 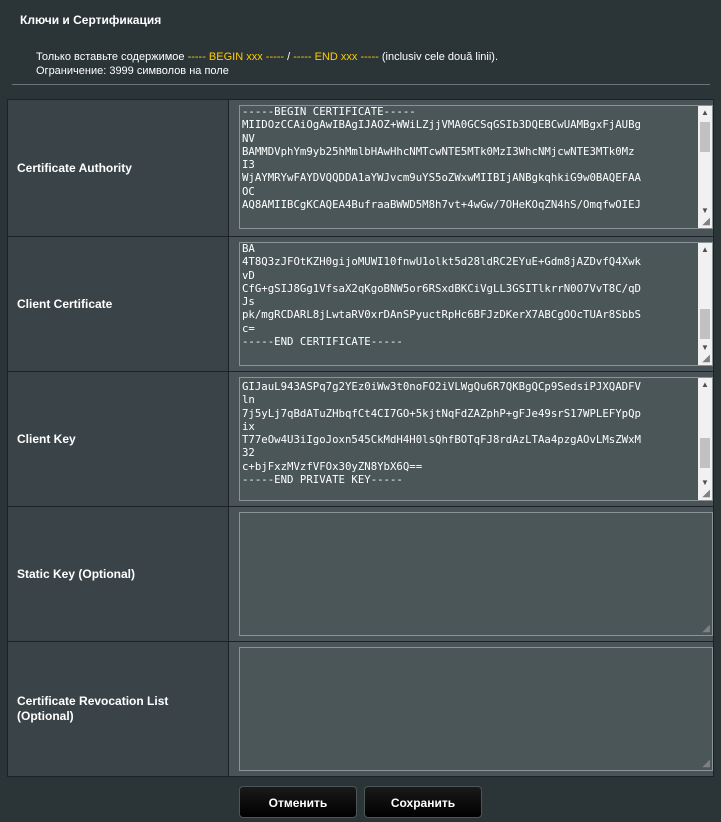 I want to click on end-marker: ----- END xxx -----, so click(x=336, y=57).